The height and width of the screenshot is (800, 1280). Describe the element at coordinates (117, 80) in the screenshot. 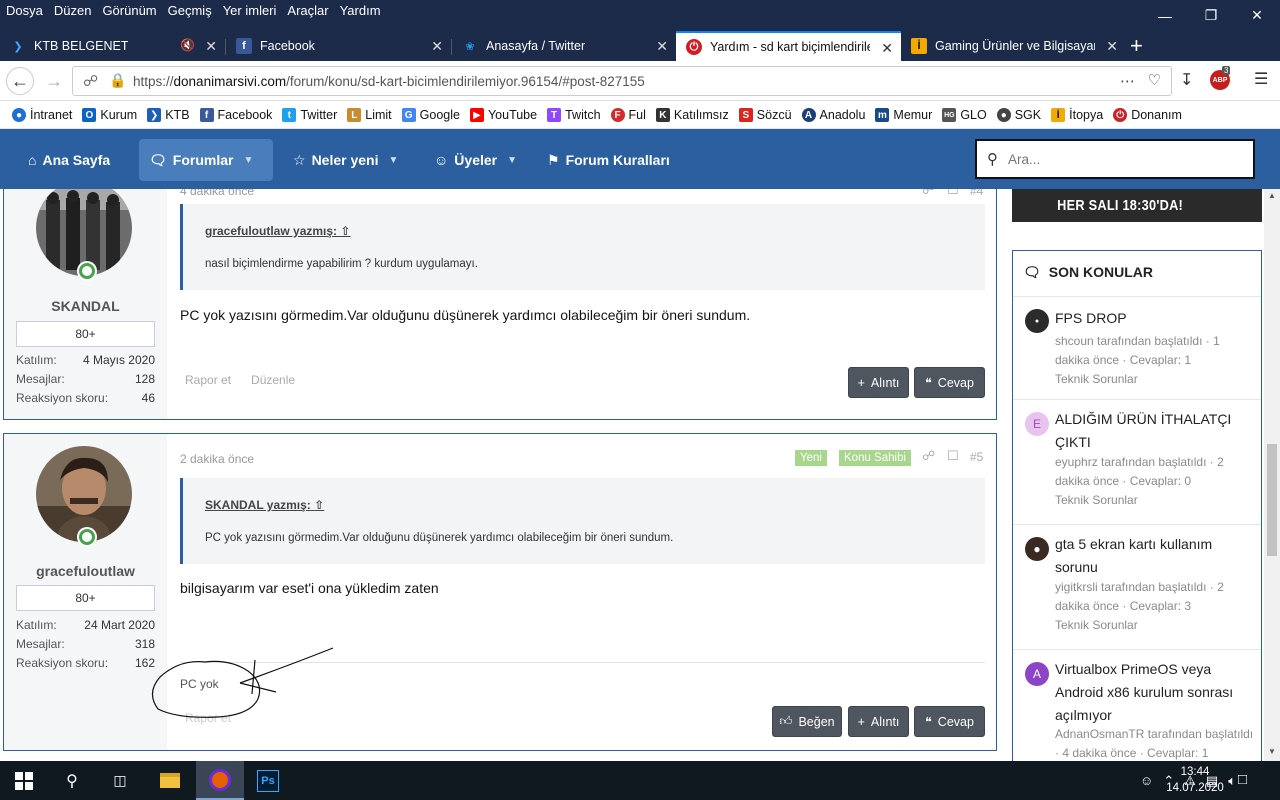

I see `lock-icon: 🔒` at that location.